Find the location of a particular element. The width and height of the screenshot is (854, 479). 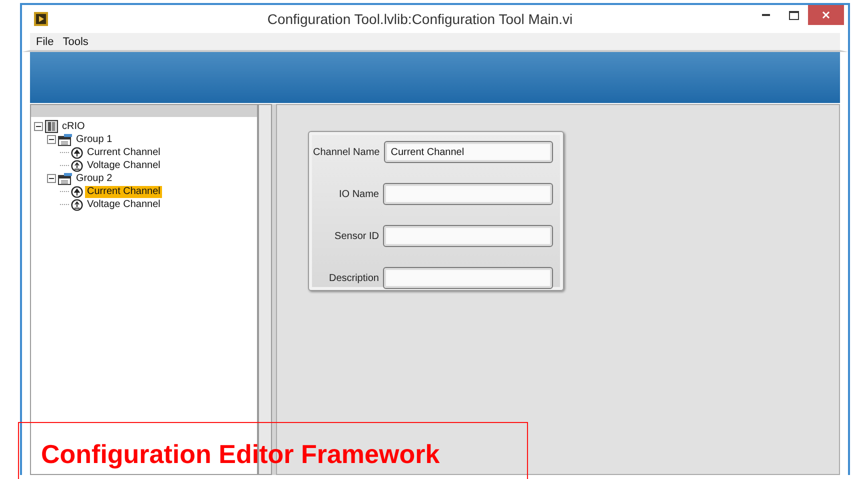

tree-item: Group 2 is located at coordinates (94, 178).